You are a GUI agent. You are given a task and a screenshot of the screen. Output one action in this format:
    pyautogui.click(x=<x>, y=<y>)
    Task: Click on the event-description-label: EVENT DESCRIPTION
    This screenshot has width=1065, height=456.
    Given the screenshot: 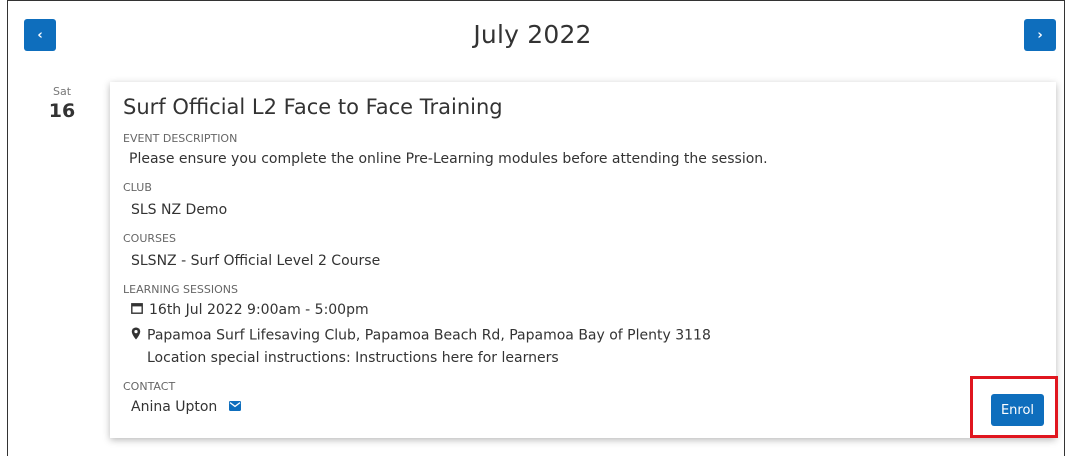 What is the action you would take?
    pyautogui.click(x=180, y=138)
    